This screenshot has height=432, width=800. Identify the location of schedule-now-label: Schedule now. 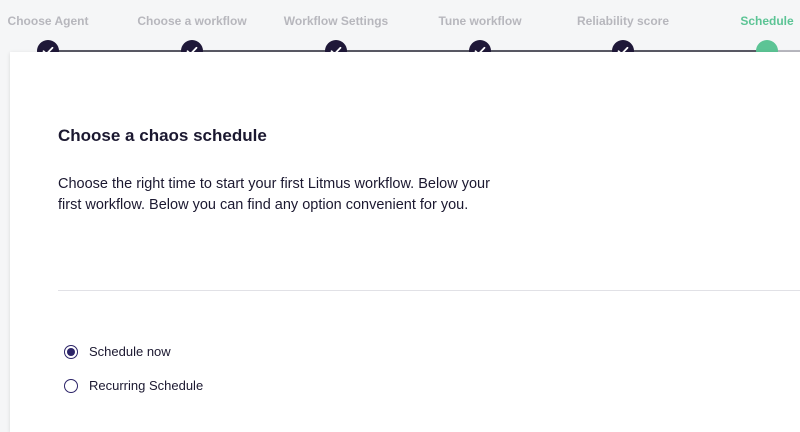
(130, 351).